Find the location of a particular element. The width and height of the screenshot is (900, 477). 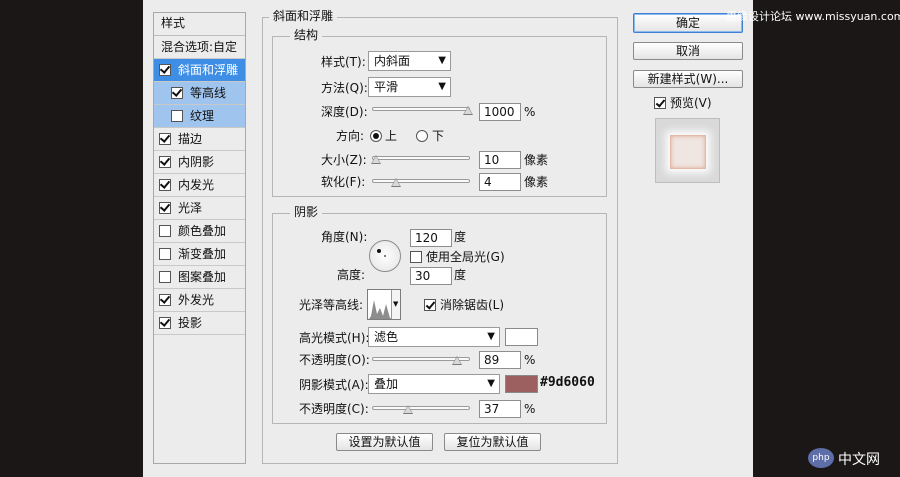

soften-slider-thumb is located at coordinates (396, 182).